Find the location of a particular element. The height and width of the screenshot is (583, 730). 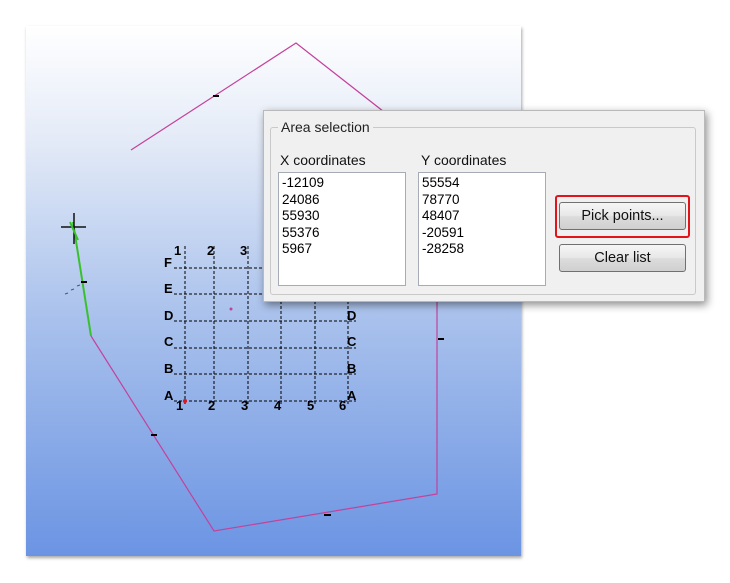

x-coordinate-item: 55376 is located at coordinates (342, 233).